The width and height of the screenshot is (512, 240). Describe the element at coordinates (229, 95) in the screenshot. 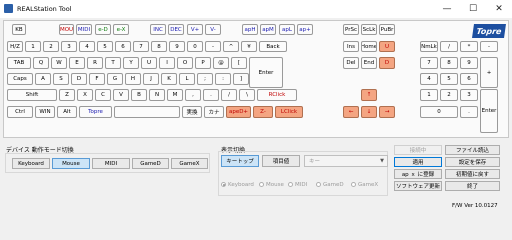

I see `key-slash: /` at that location.